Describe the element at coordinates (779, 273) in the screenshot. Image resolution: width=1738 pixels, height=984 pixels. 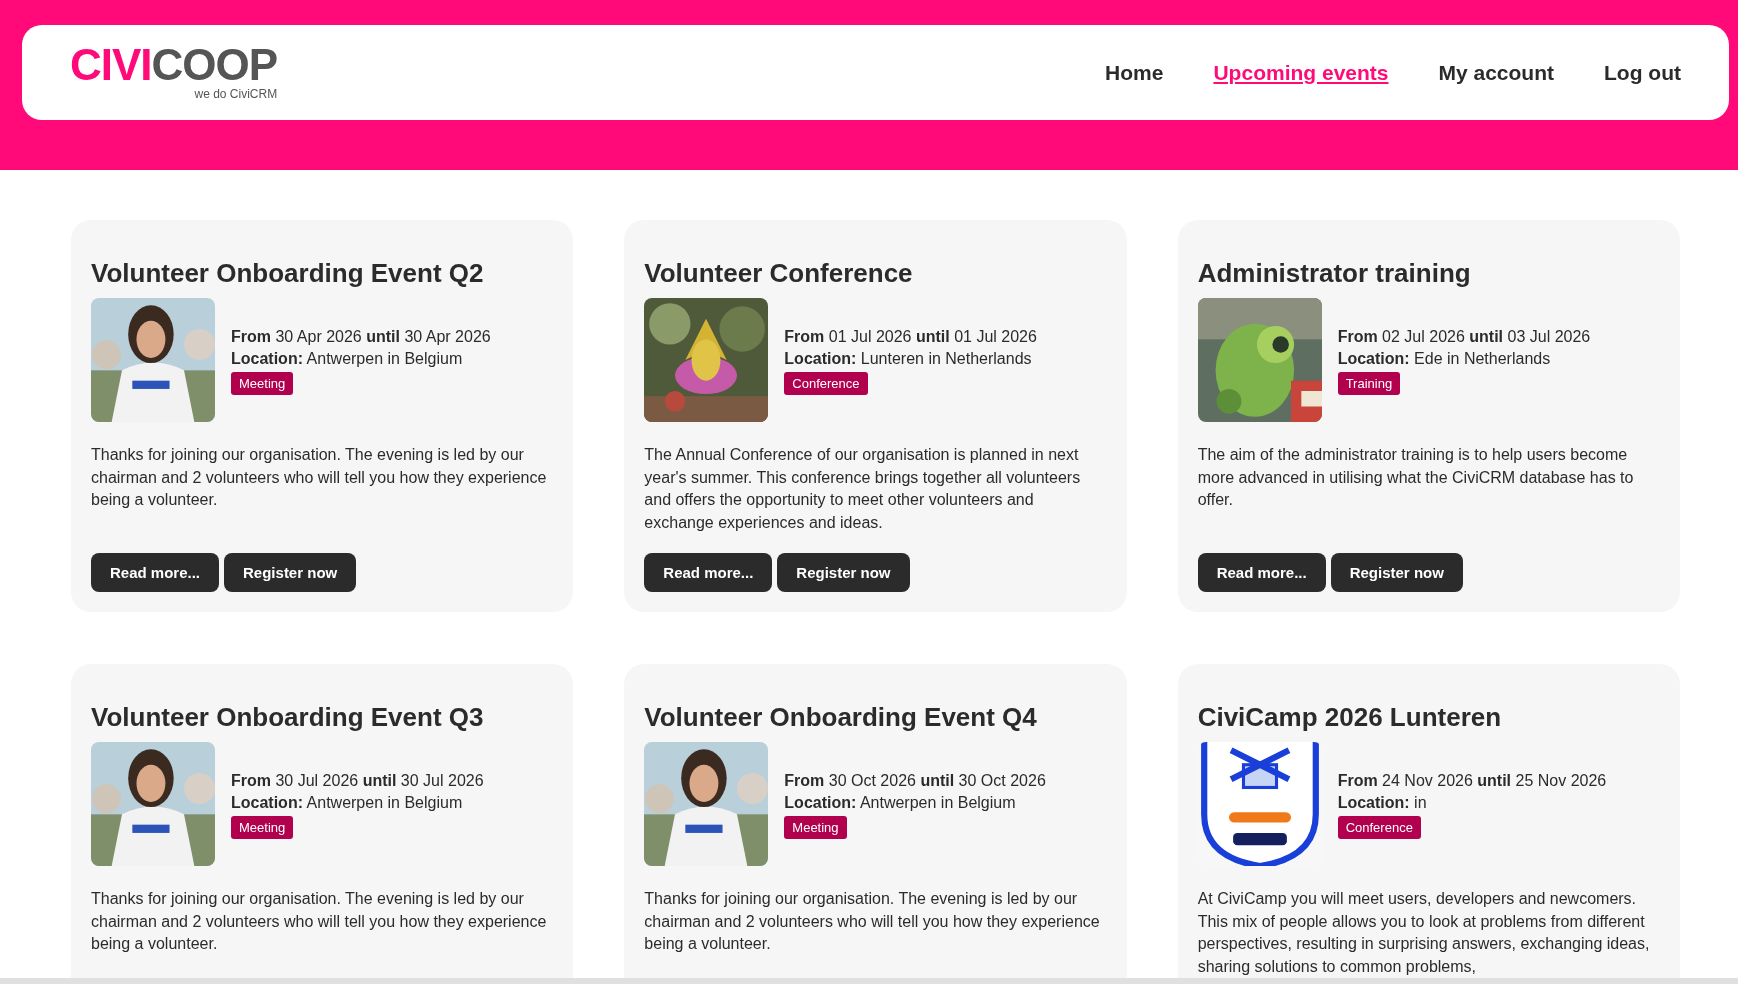
I see `event-title: Volunteer Conference` at that location.